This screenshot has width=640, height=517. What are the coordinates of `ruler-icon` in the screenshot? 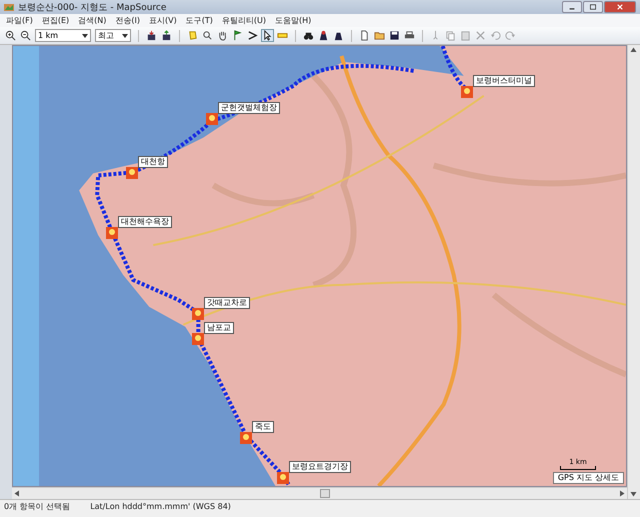 It's located at (282, 35).